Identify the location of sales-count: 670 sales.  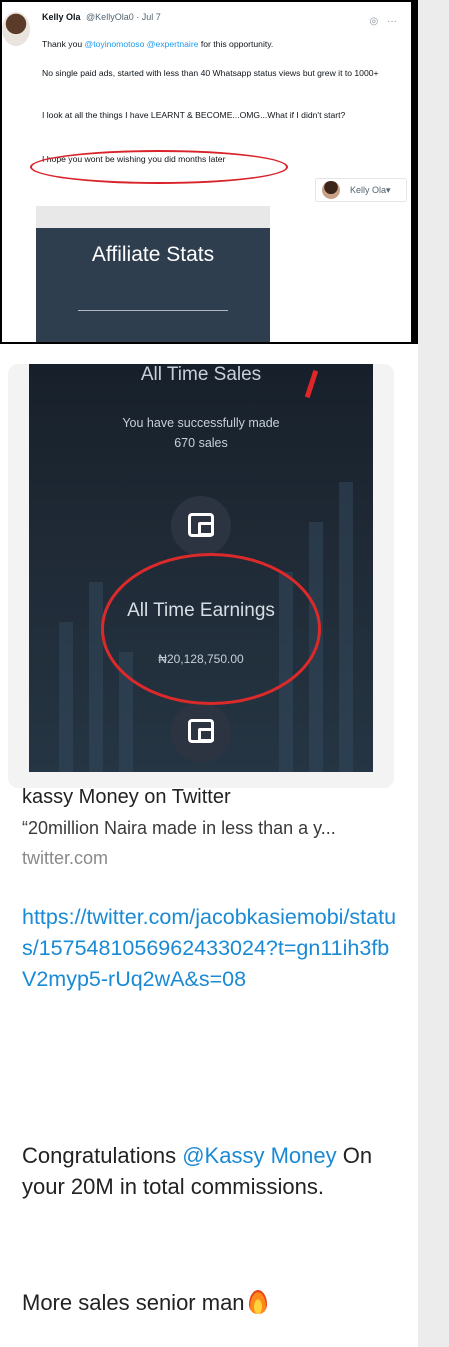
(201, 443).